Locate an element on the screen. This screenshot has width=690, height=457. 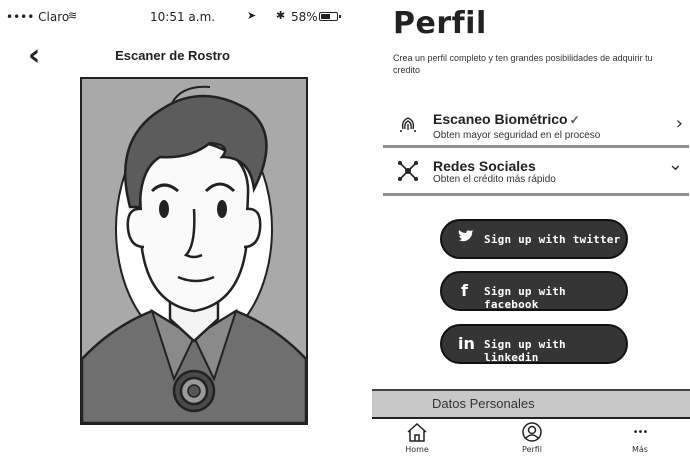
section-label: Datos Personales is located at coordinates (483, 403).